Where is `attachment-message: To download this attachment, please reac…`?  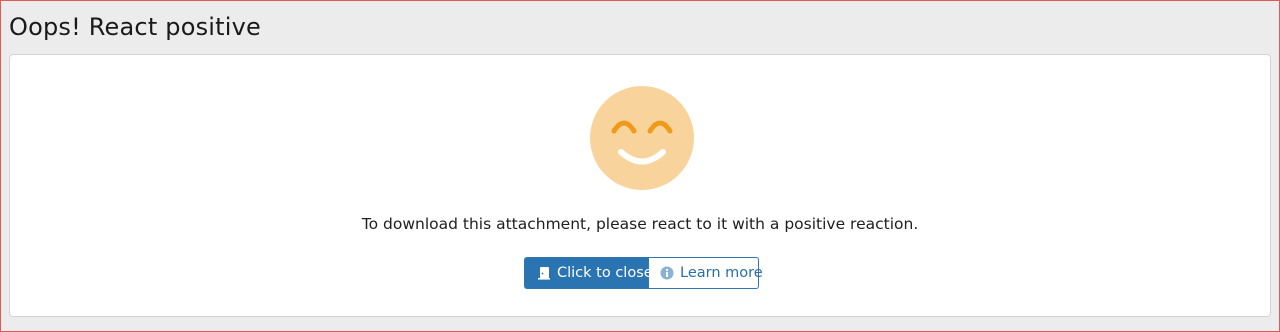
attachment-message: To download this attachment, please reac… is located at coordinates (640, 224).